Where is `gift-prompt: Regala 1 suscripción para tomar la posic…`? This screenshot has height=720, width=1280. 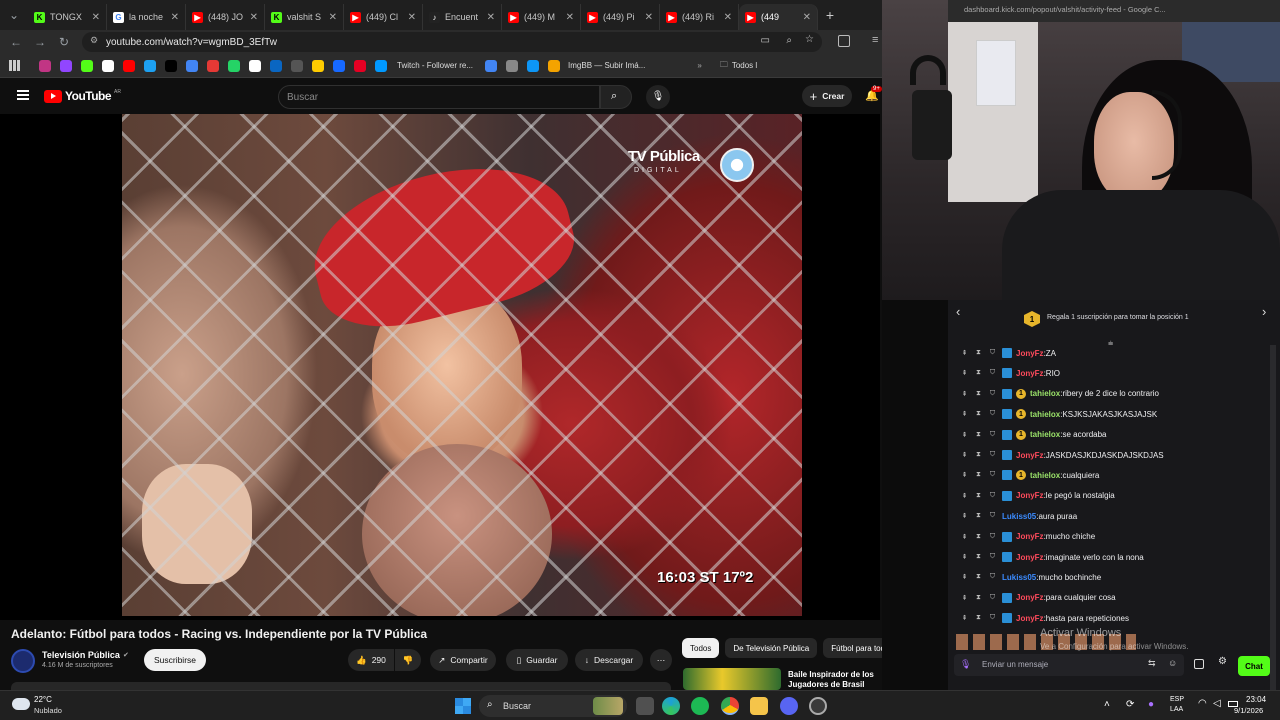 gift-prompt: Regala 1 suscripción para tomar la posic… is located at coordinates (1118, 317).